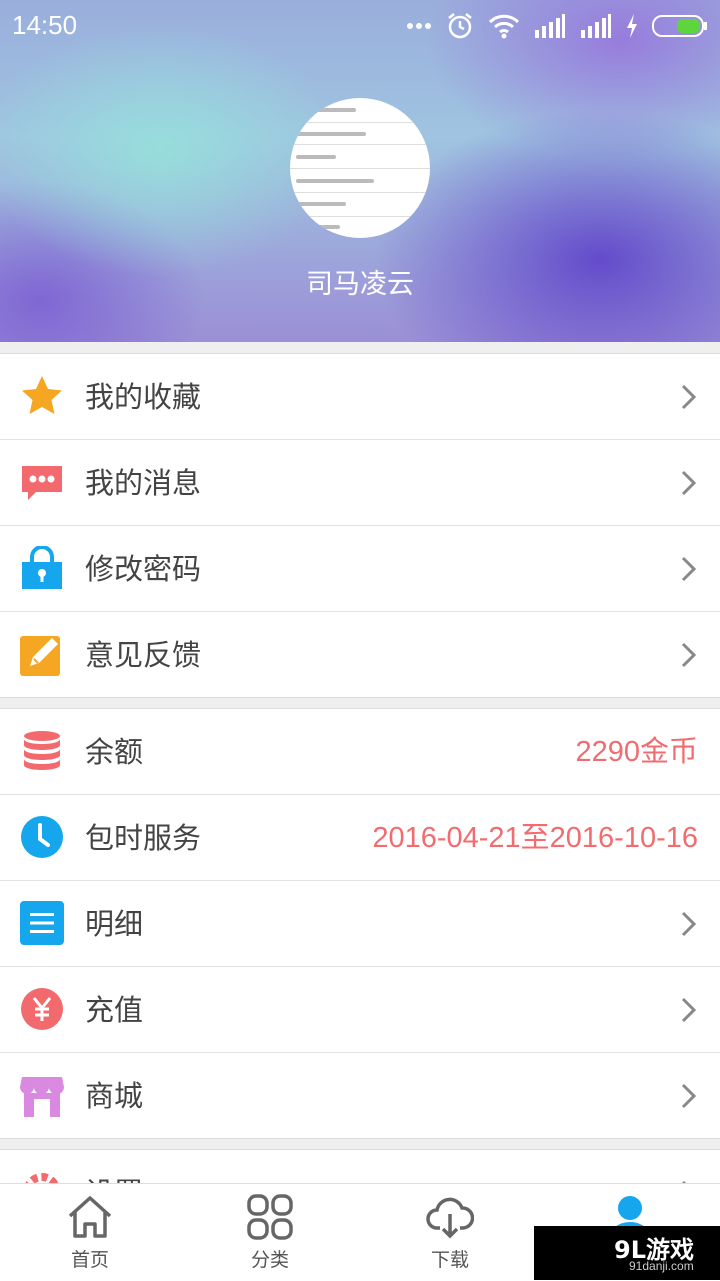 The image size is (720, 1281). I want to click on category-icon, so click(270, 1217).